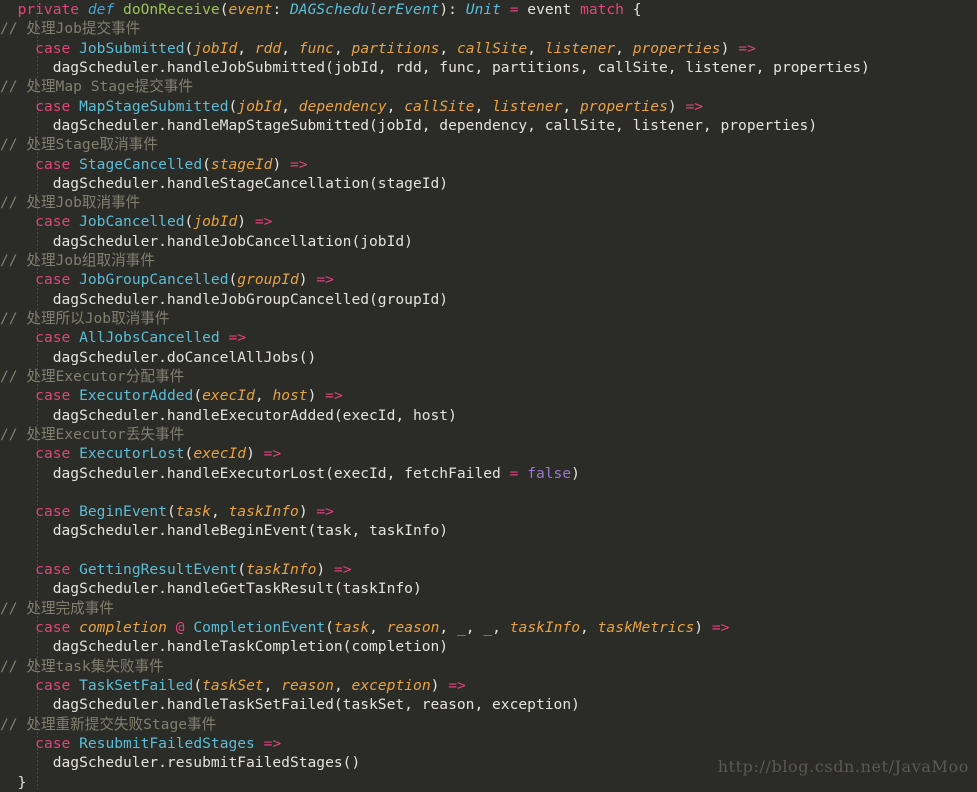  What do you see at coordinates (108, 724) in the screenshot?
I see `code-token-cmt: // 处理重新提交失败Stage事件` at bounding box center [108, 724].